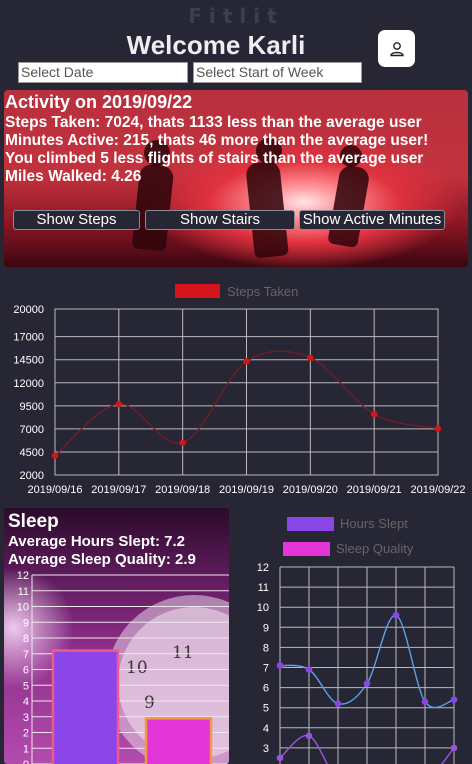 This screenshot has height=764, width=472. I want to click on y-tick-label: 14500, so click(28, 361).